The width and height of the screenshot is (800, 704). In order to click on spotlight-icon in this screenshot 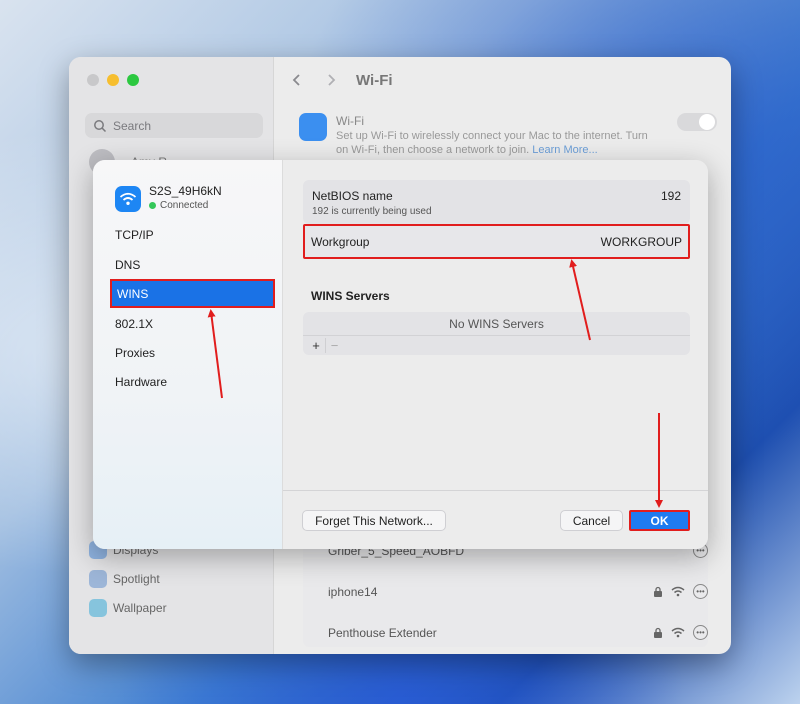, I will do `click(98, 579)`.